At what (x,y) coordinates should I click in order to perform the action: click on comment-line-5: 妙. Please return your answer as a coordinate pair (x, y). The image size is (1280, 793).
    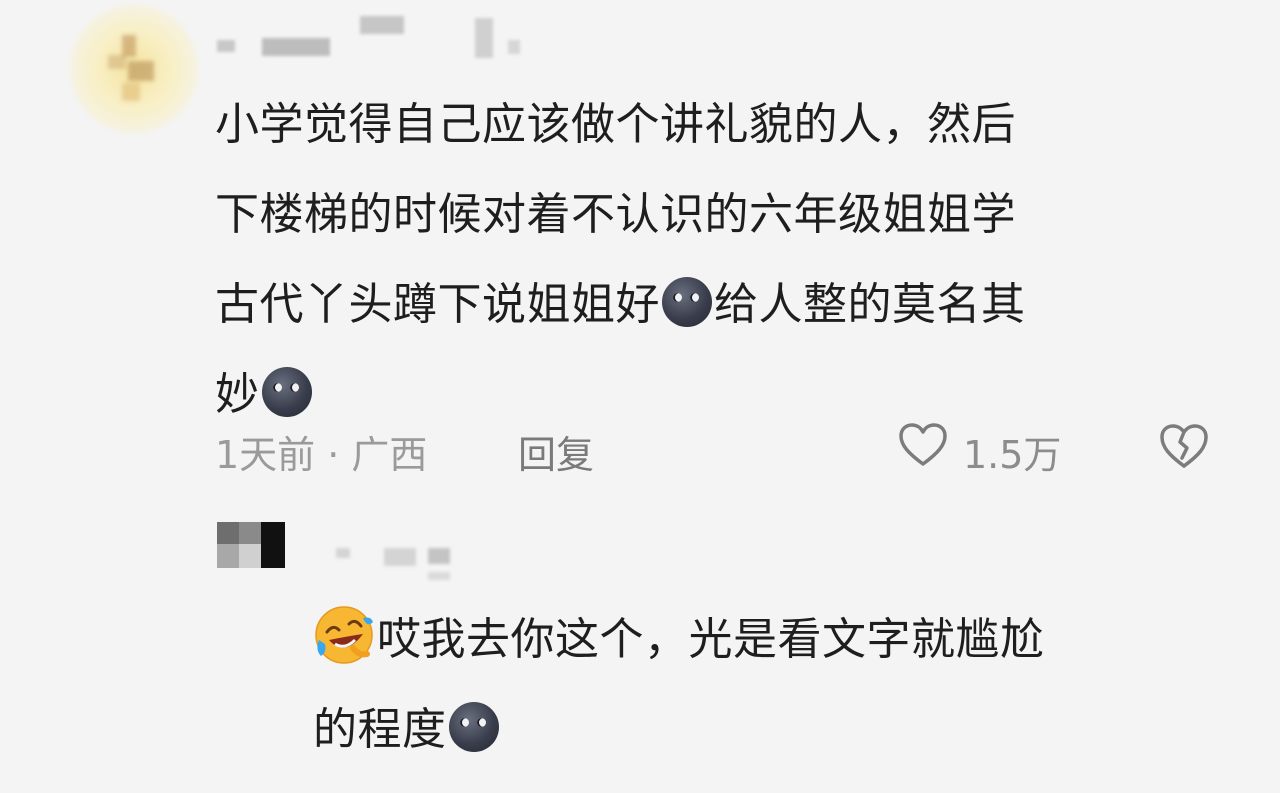
    Looking at the image, I should click on (237, 394).